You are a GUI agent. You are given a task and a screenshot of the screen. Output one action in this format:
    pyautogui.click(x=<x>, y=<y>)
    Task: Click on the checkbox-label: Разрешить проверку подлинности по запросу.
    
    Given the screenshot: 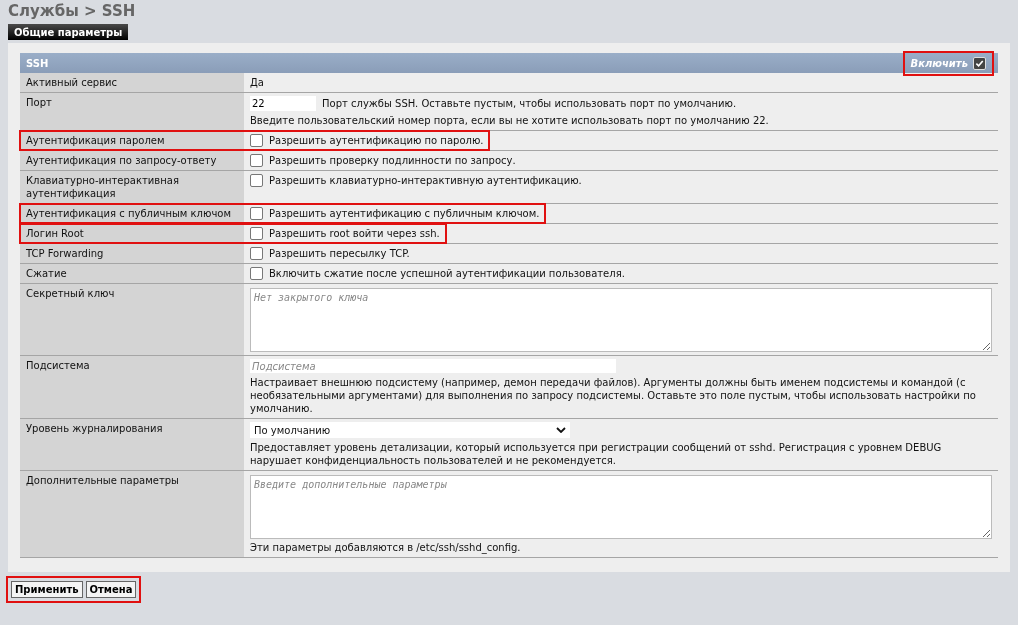 What is the action you would take?
    pyautogui.click(x=392, y=160)
    